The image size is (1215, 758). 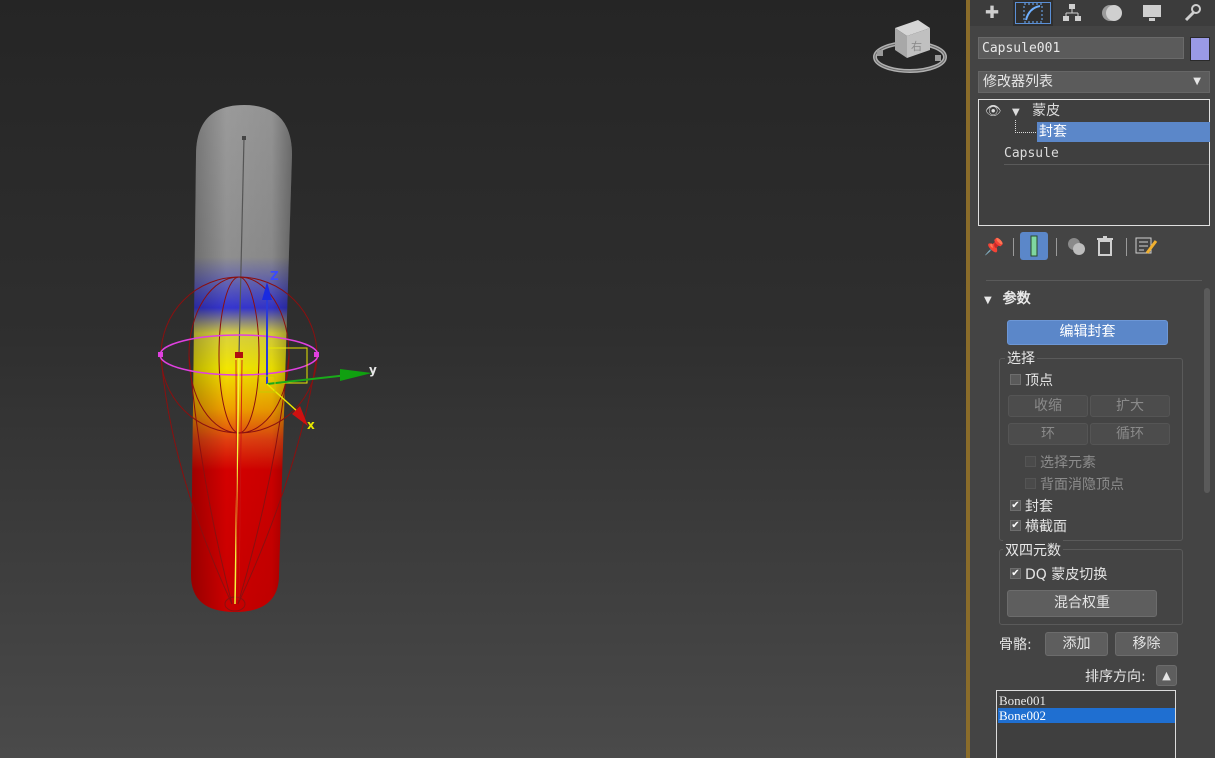 What do you see at coordinates (1076, 246) in the screenshot?
I see `make-unique-icon` at bounding box center [1076, 246].